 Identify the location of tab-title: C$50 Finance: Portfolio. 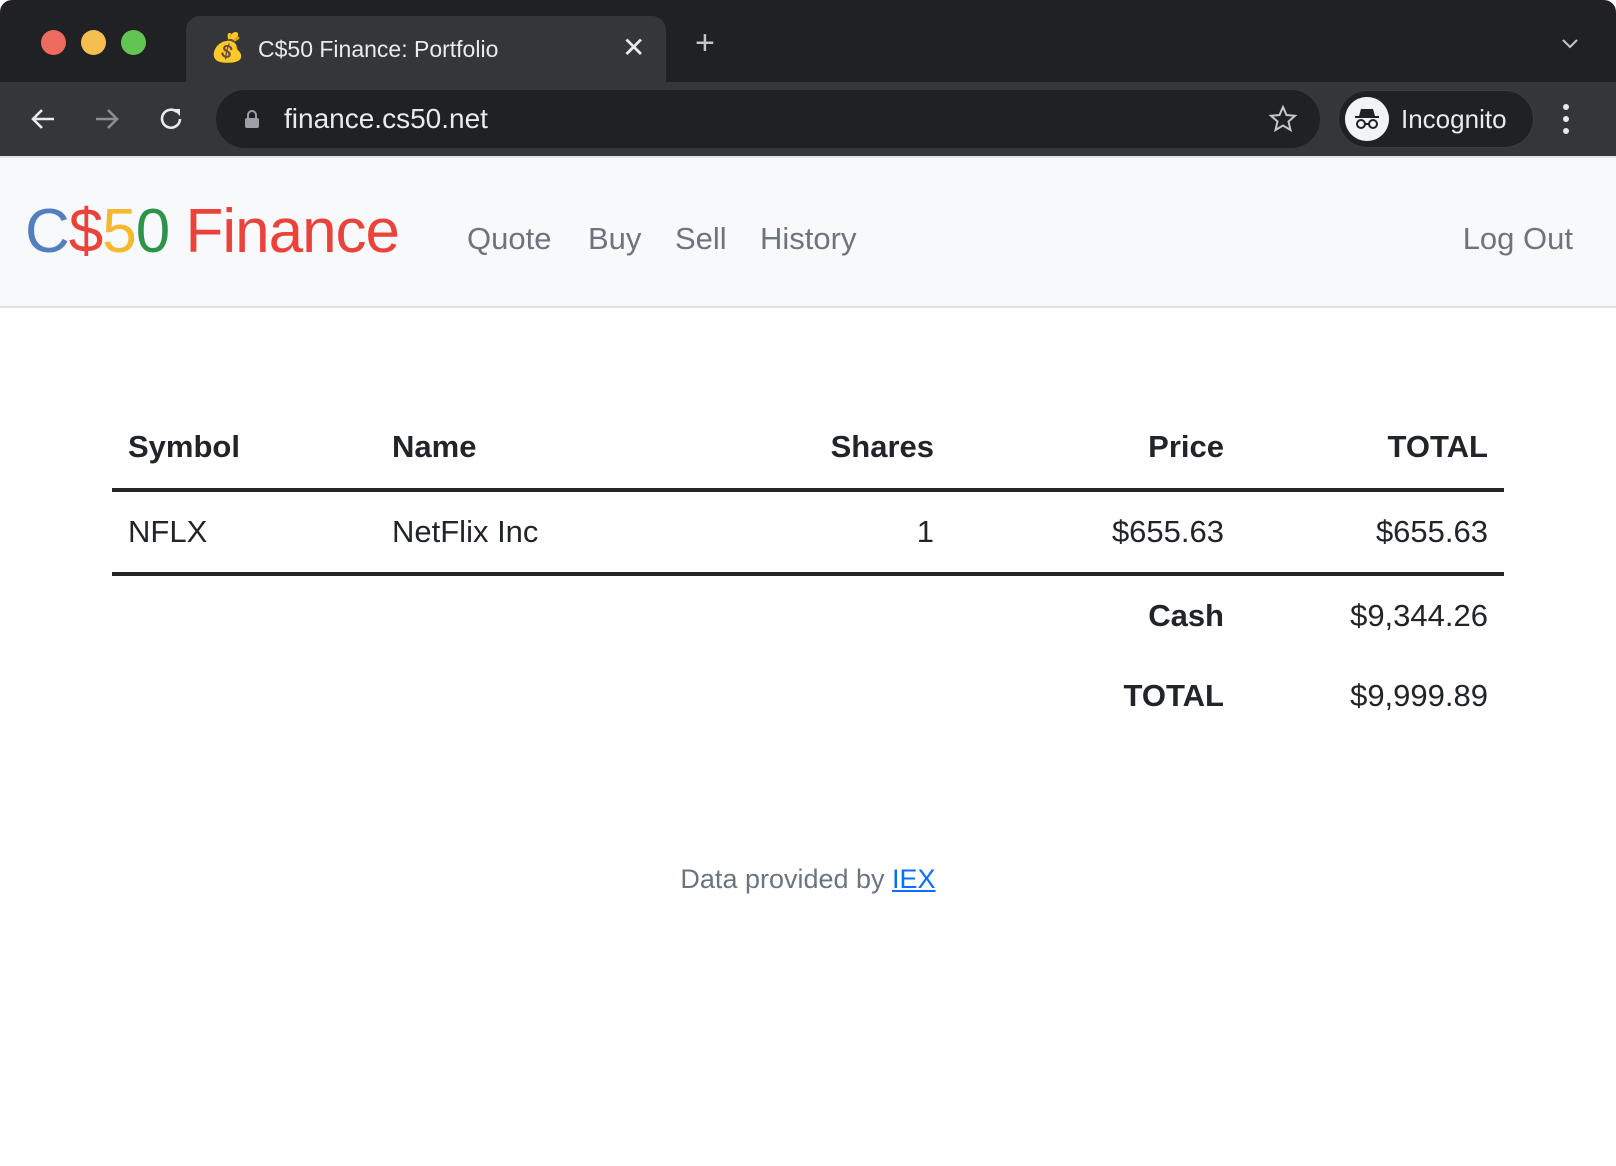
(378, 49).